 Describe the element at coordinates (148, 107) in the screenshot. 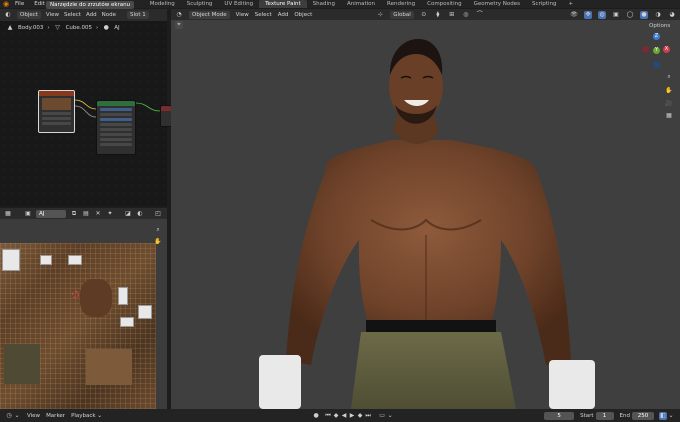

I see `shader-link` at that location.